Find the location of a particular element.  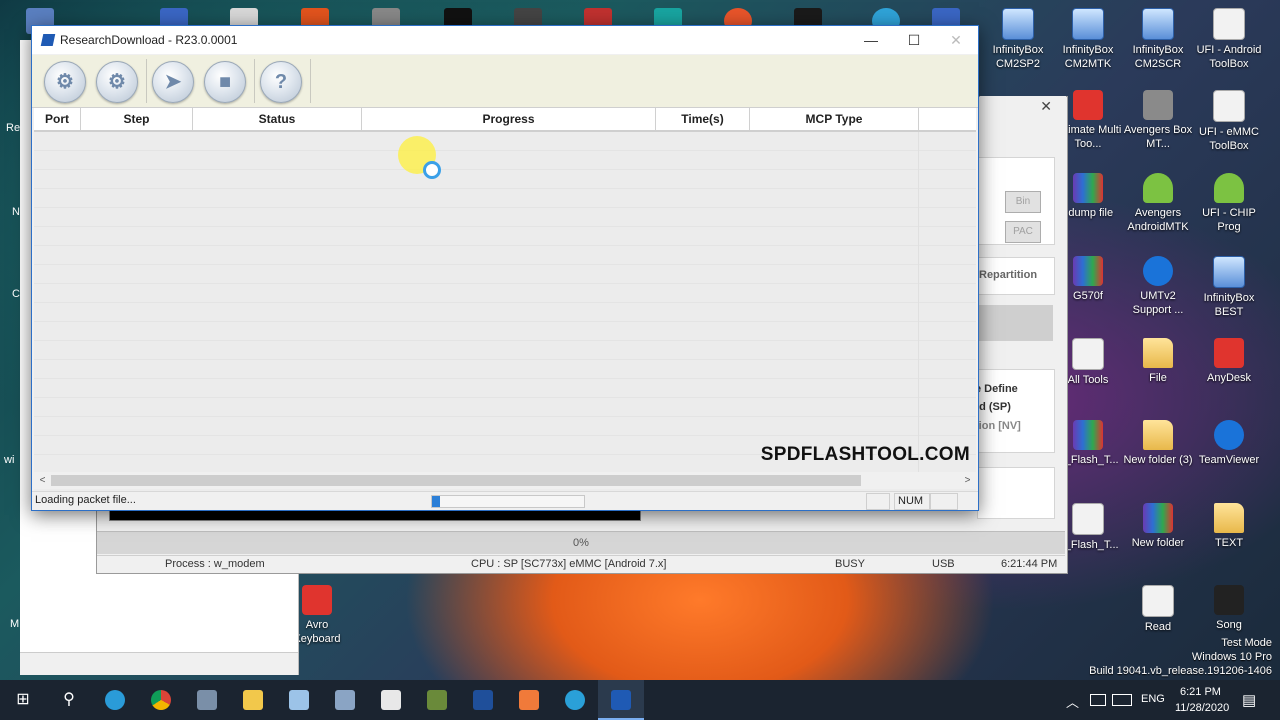

gears-icon: ⚙ is located at coordinates (117, 82).